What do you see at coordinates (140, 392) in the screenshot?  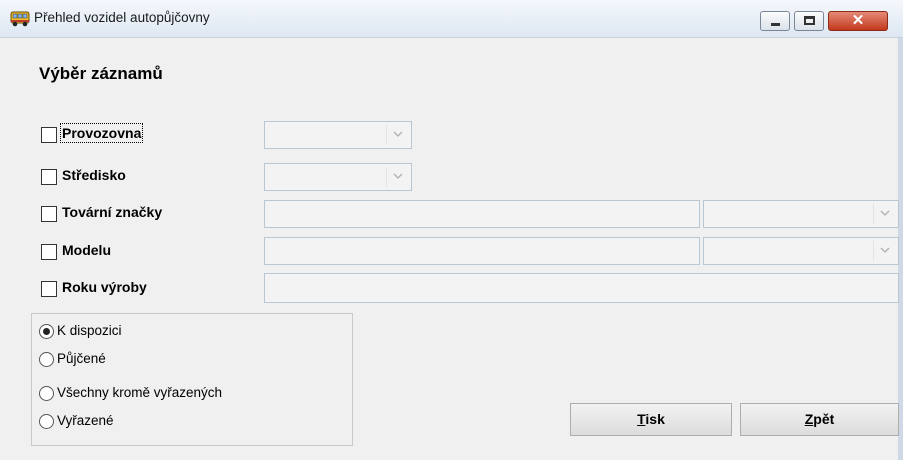 I see `radio-label: Všechny kromě vyřazených` at bounding box center [140, 392].